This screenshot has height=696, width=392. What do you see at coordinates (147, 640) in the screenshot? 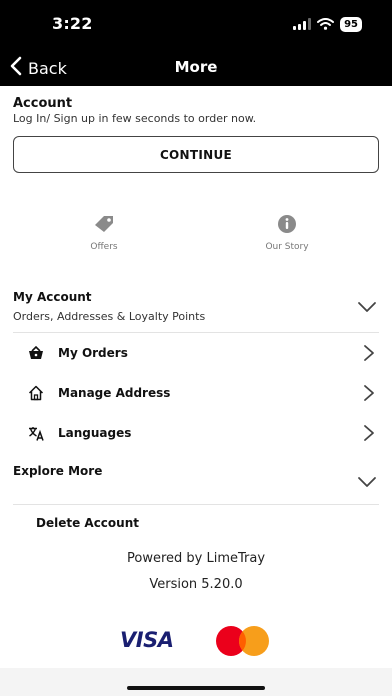
I see `visa-logo: VISA` at bounding box center [147, 640].